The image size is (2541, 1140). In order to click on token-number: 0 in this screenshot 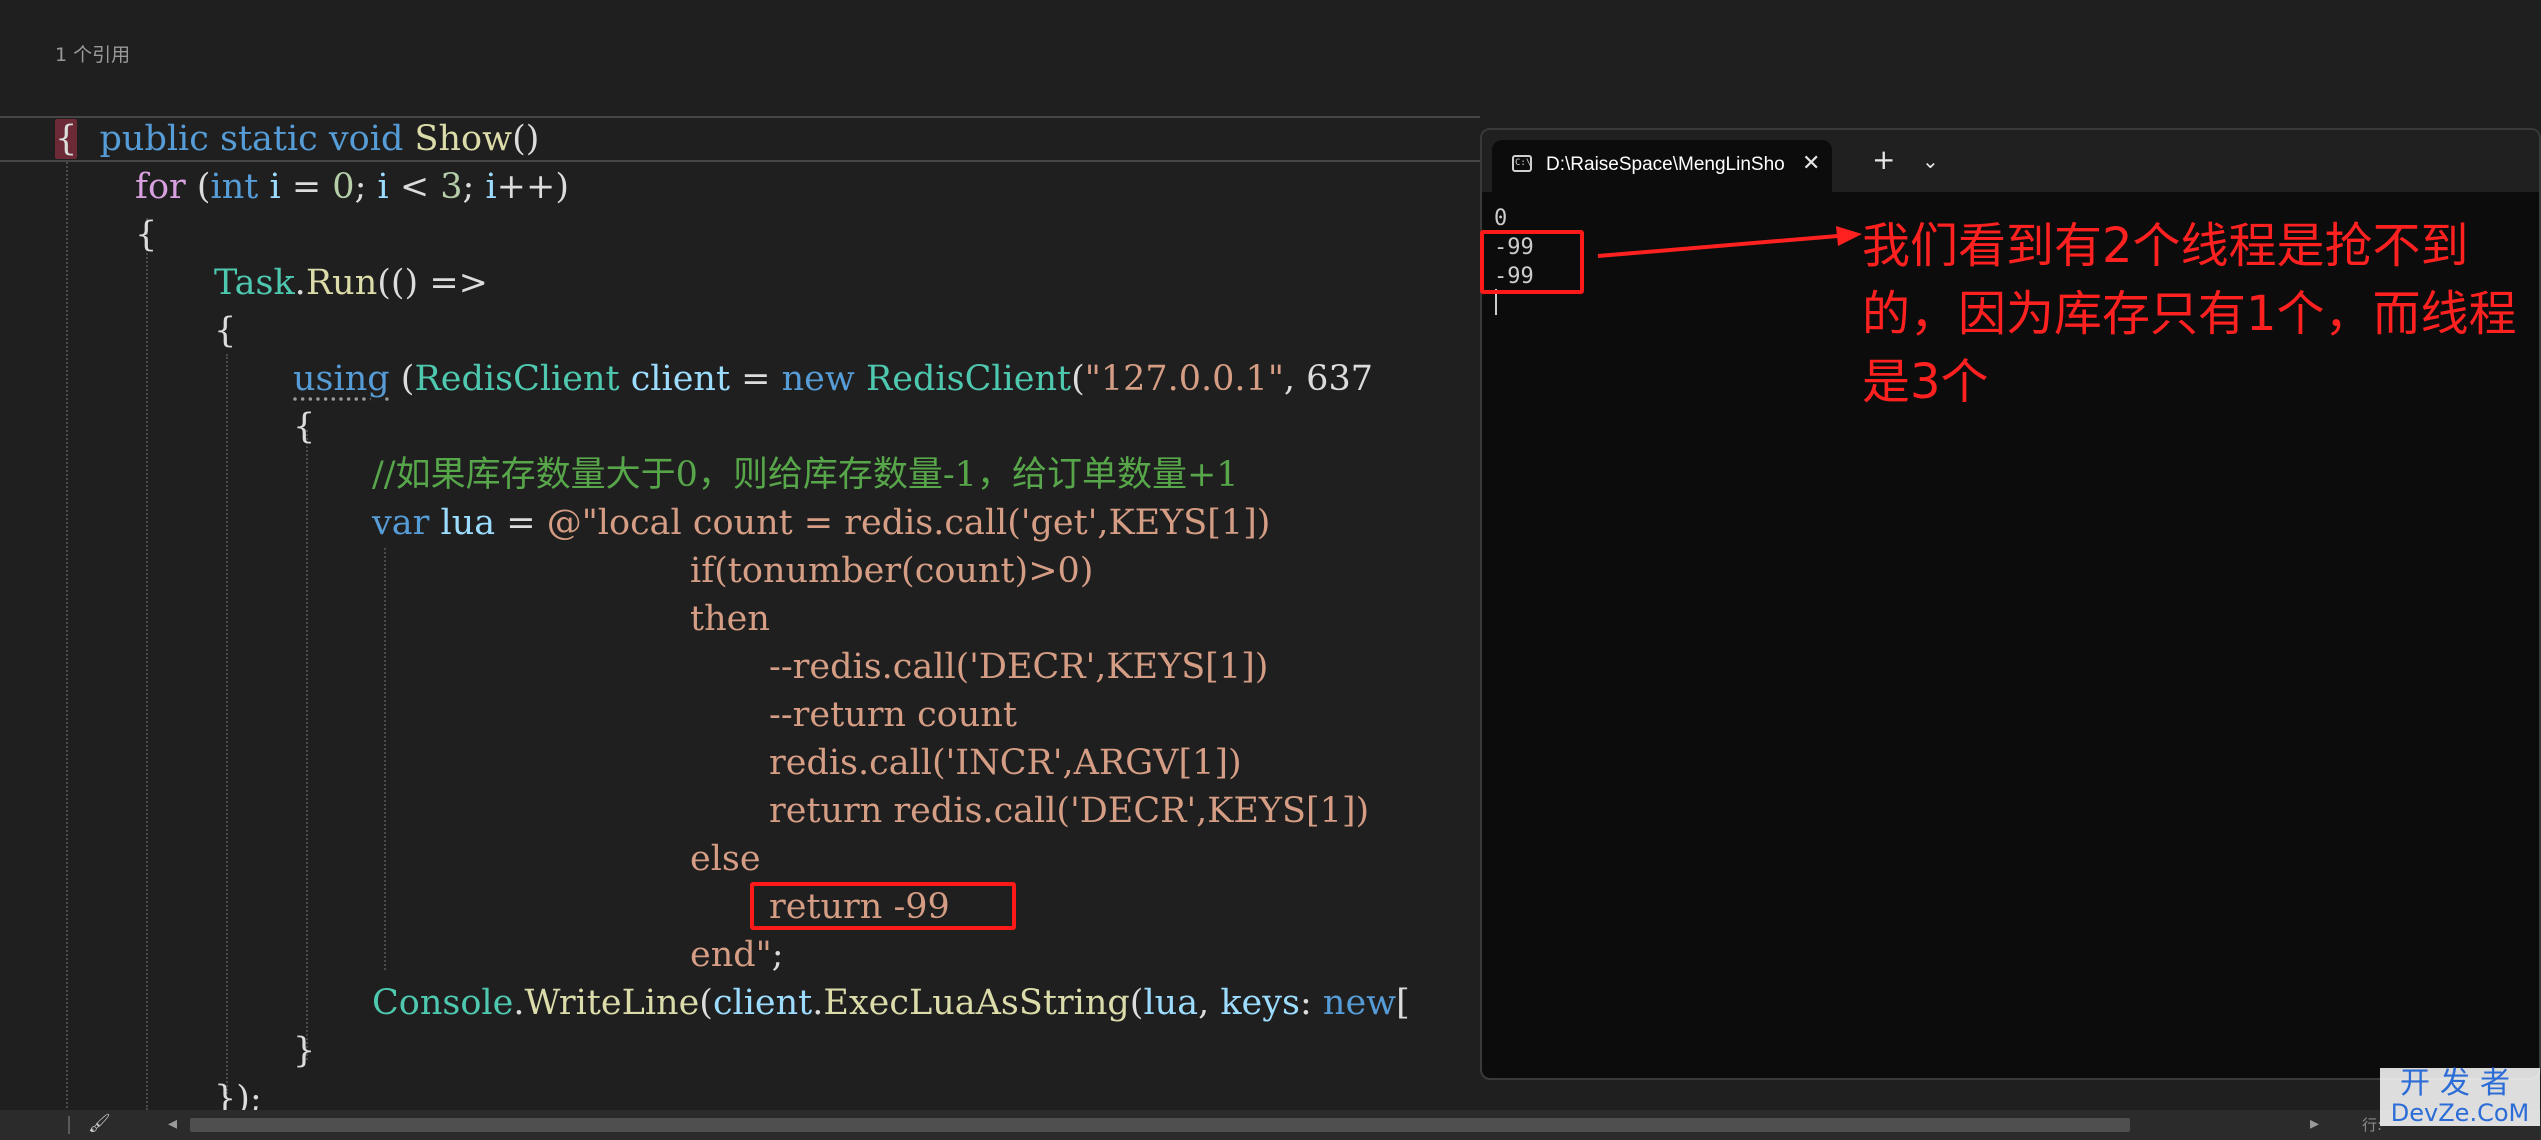, I will do `click(343, 187)`.